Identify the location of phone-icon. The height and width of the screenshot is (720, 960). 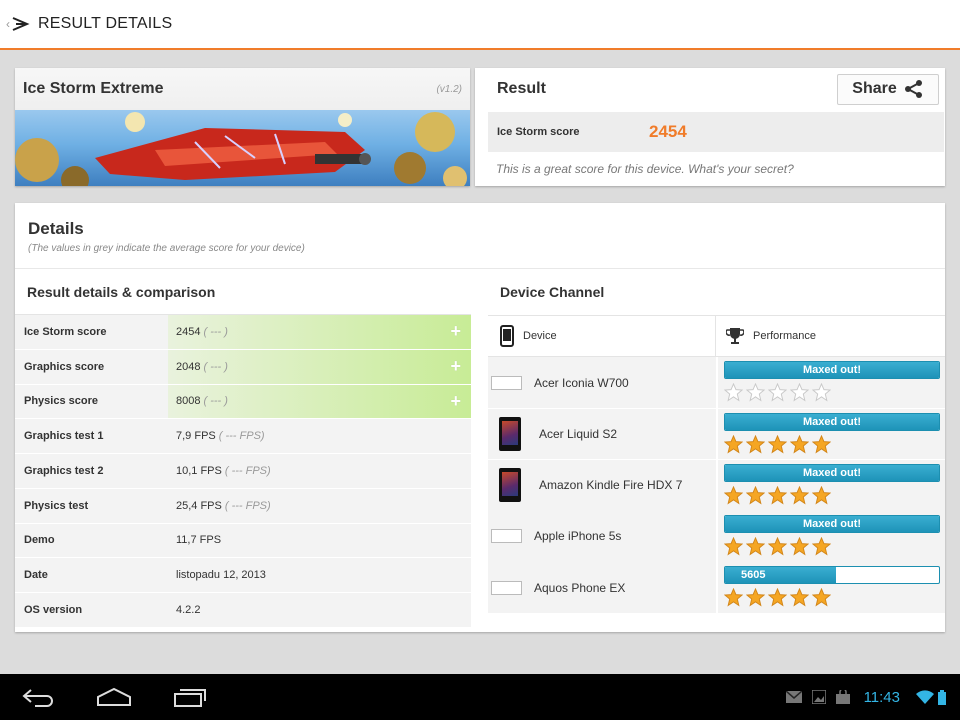
(507, 336).